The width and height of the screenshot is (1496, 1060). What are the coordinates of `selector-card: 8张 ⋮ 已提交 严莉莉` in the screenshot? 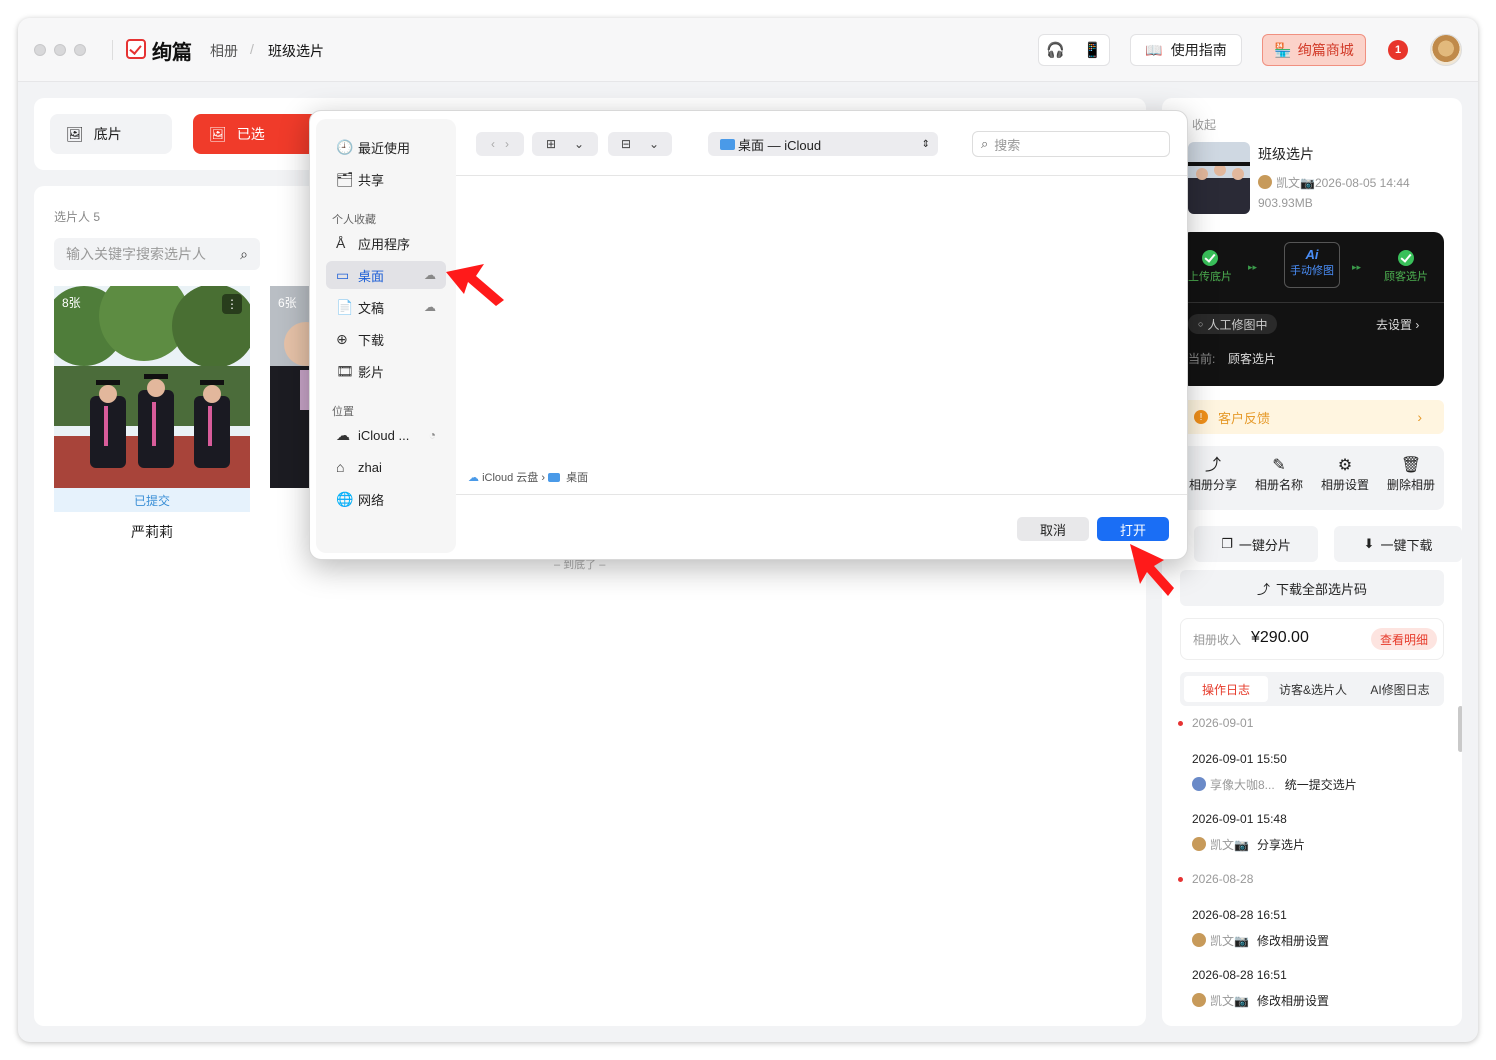 It's located at (152, 413).